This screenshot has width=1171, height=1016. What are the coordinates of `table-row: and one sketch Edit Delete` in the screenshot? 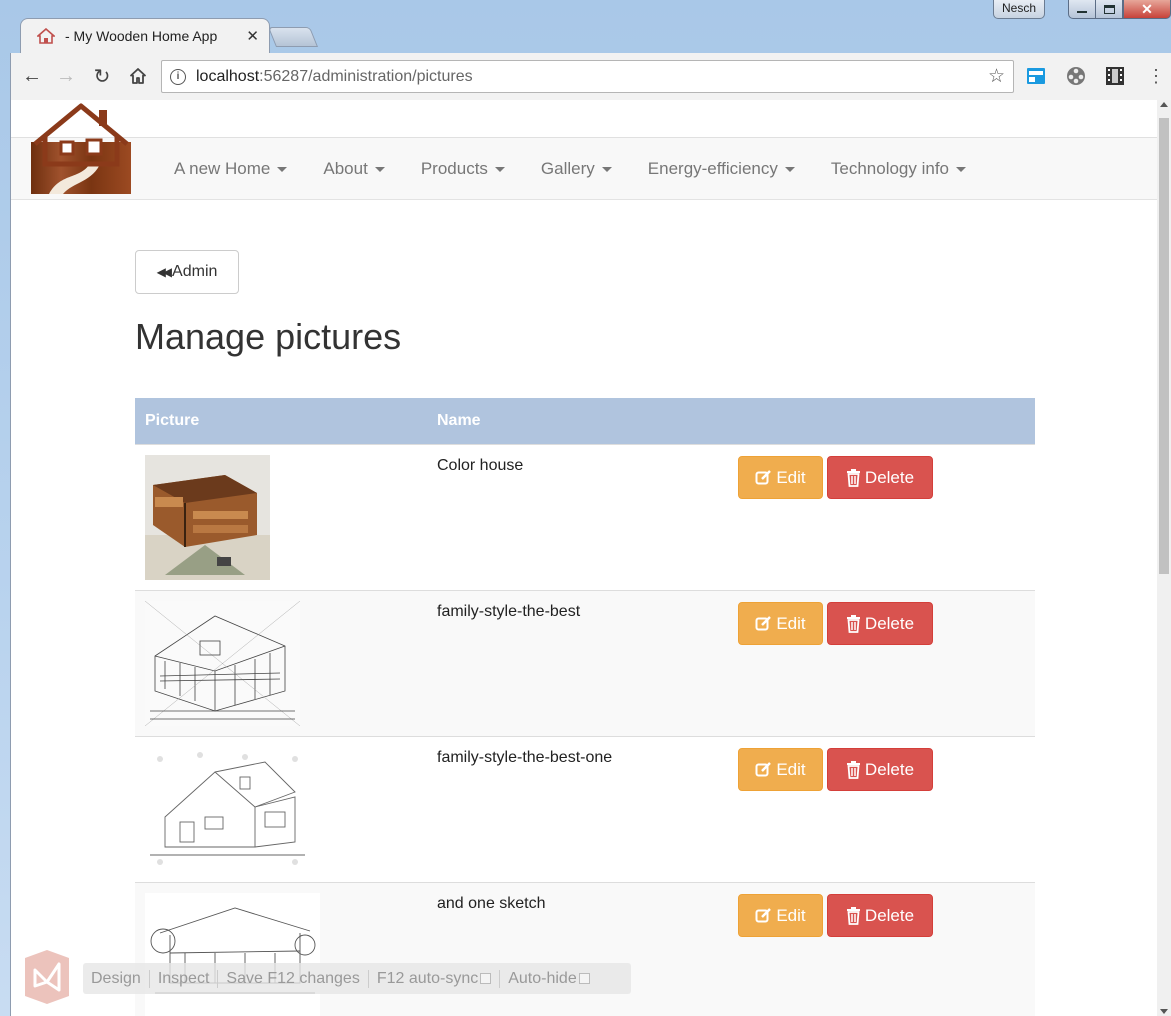 It's located at (585, 949).